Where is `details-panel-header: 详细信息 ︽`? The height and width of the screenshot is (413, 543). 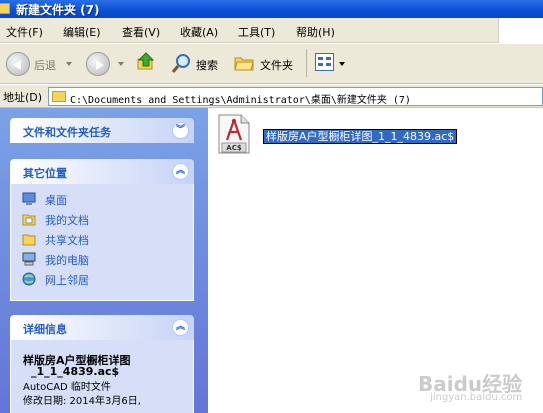
details-panel-header: 详细信息 ︽ is located at coordinates (102, 327).